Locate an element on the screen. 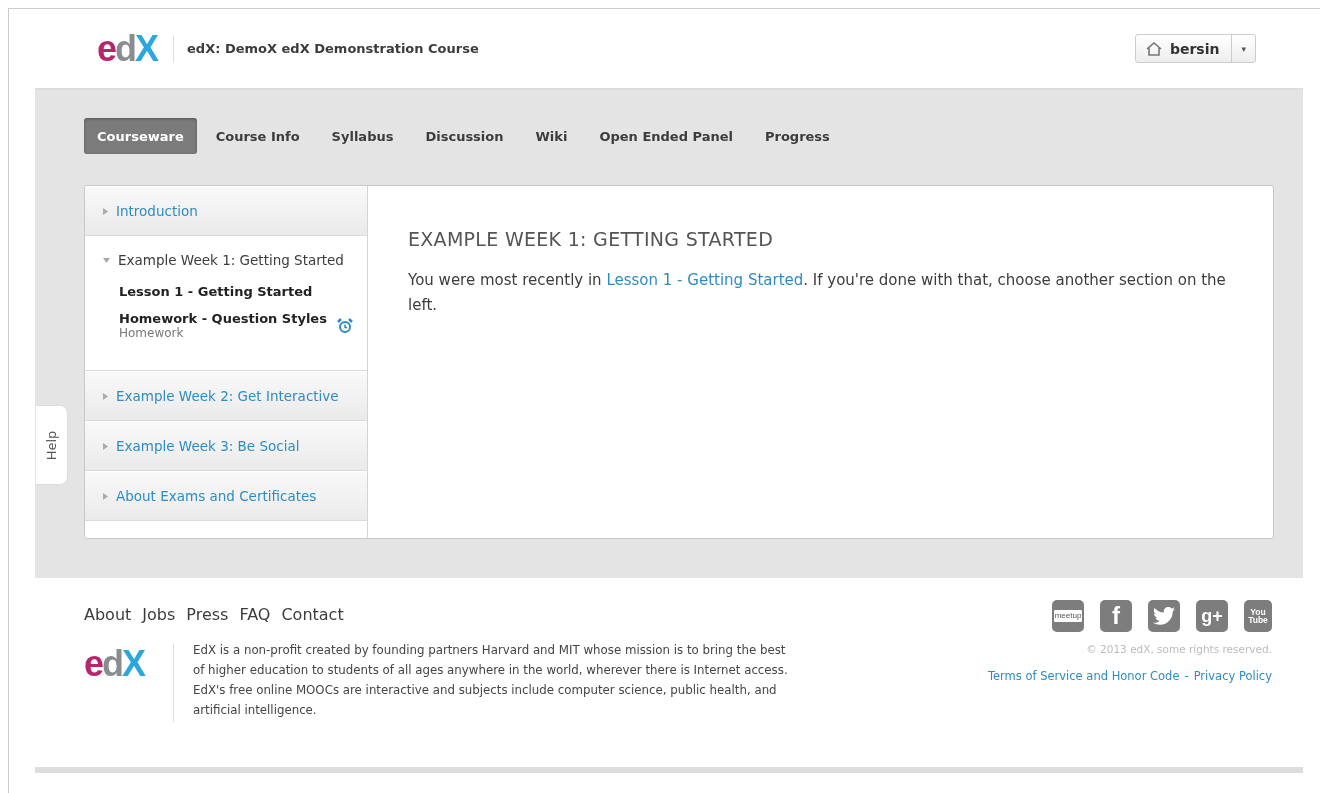 This screenshot has width=1320, height=793. nav-tab: Syllabus is located at coordinates (362, 136).